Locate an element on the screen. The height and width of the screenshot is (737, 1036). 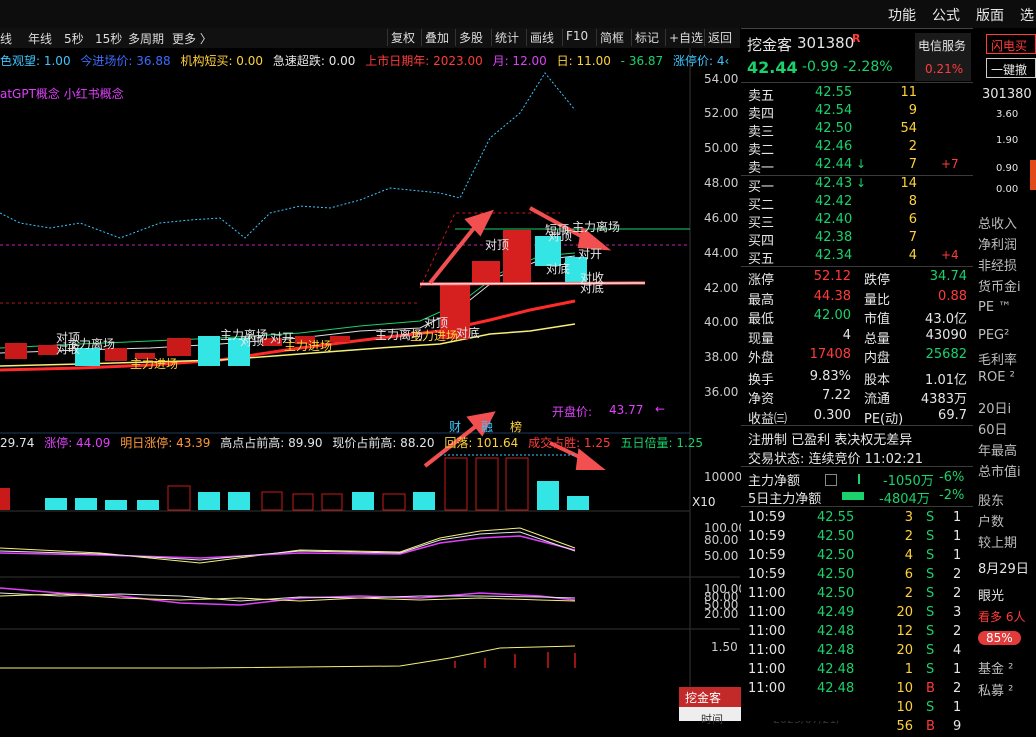
popup-title: 挖金客 is located at coordinates (703, 698).